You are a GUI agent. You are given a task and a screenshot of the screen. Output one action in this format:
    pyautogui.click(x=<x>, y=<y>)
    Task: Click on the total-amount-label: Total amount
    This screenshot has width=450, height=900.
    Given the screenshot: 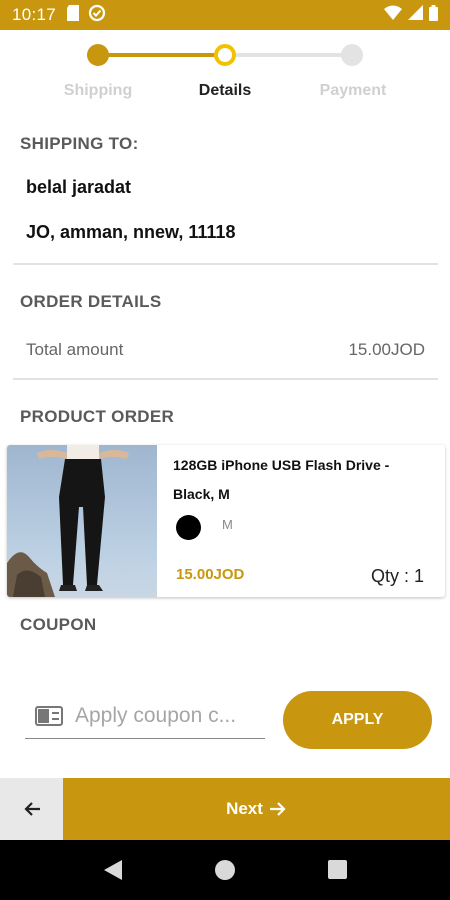 What is the action you would take?
    pyautogui.click(x=75, y=349)
    